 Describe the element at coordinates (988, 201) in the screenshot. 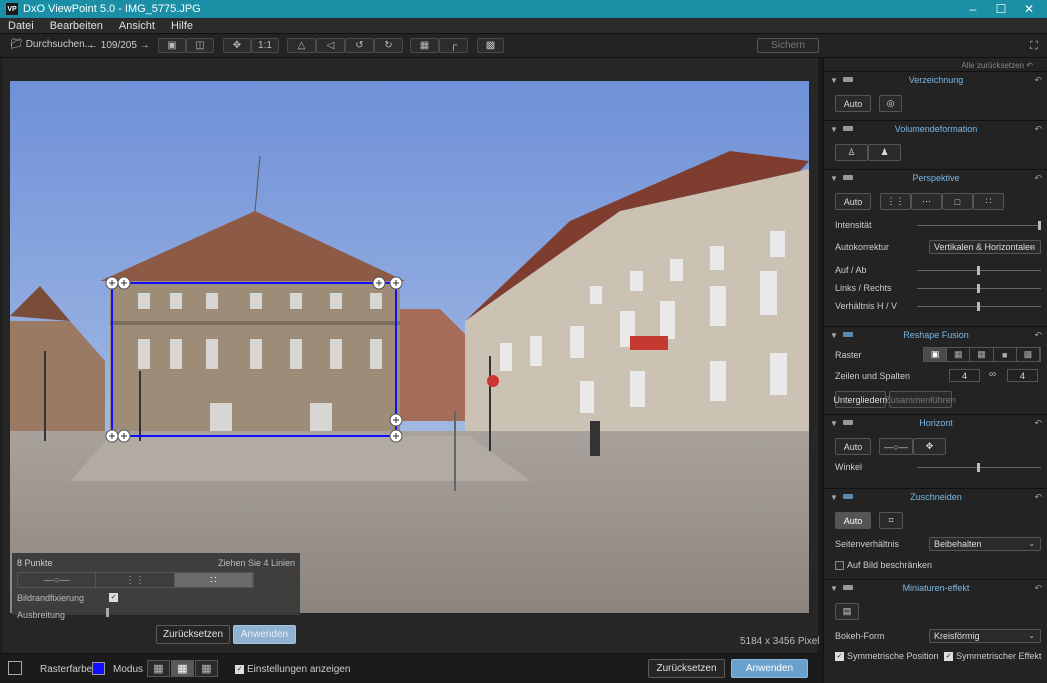

I see `eight-points-icon: ∷` at that location.